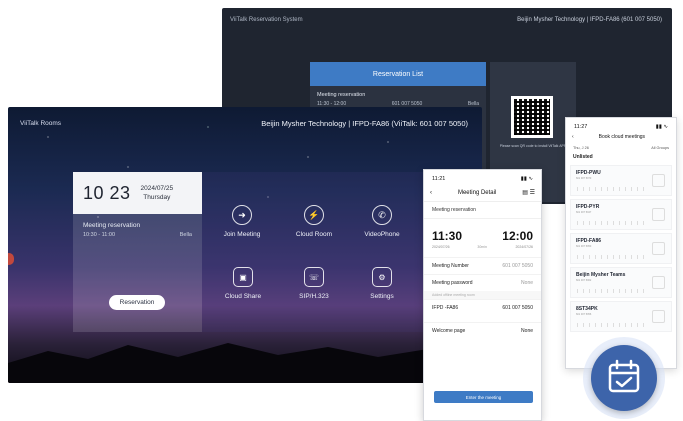 The image size is (683, 421). I want to click on start-time: 11:30, so click(447, 236).